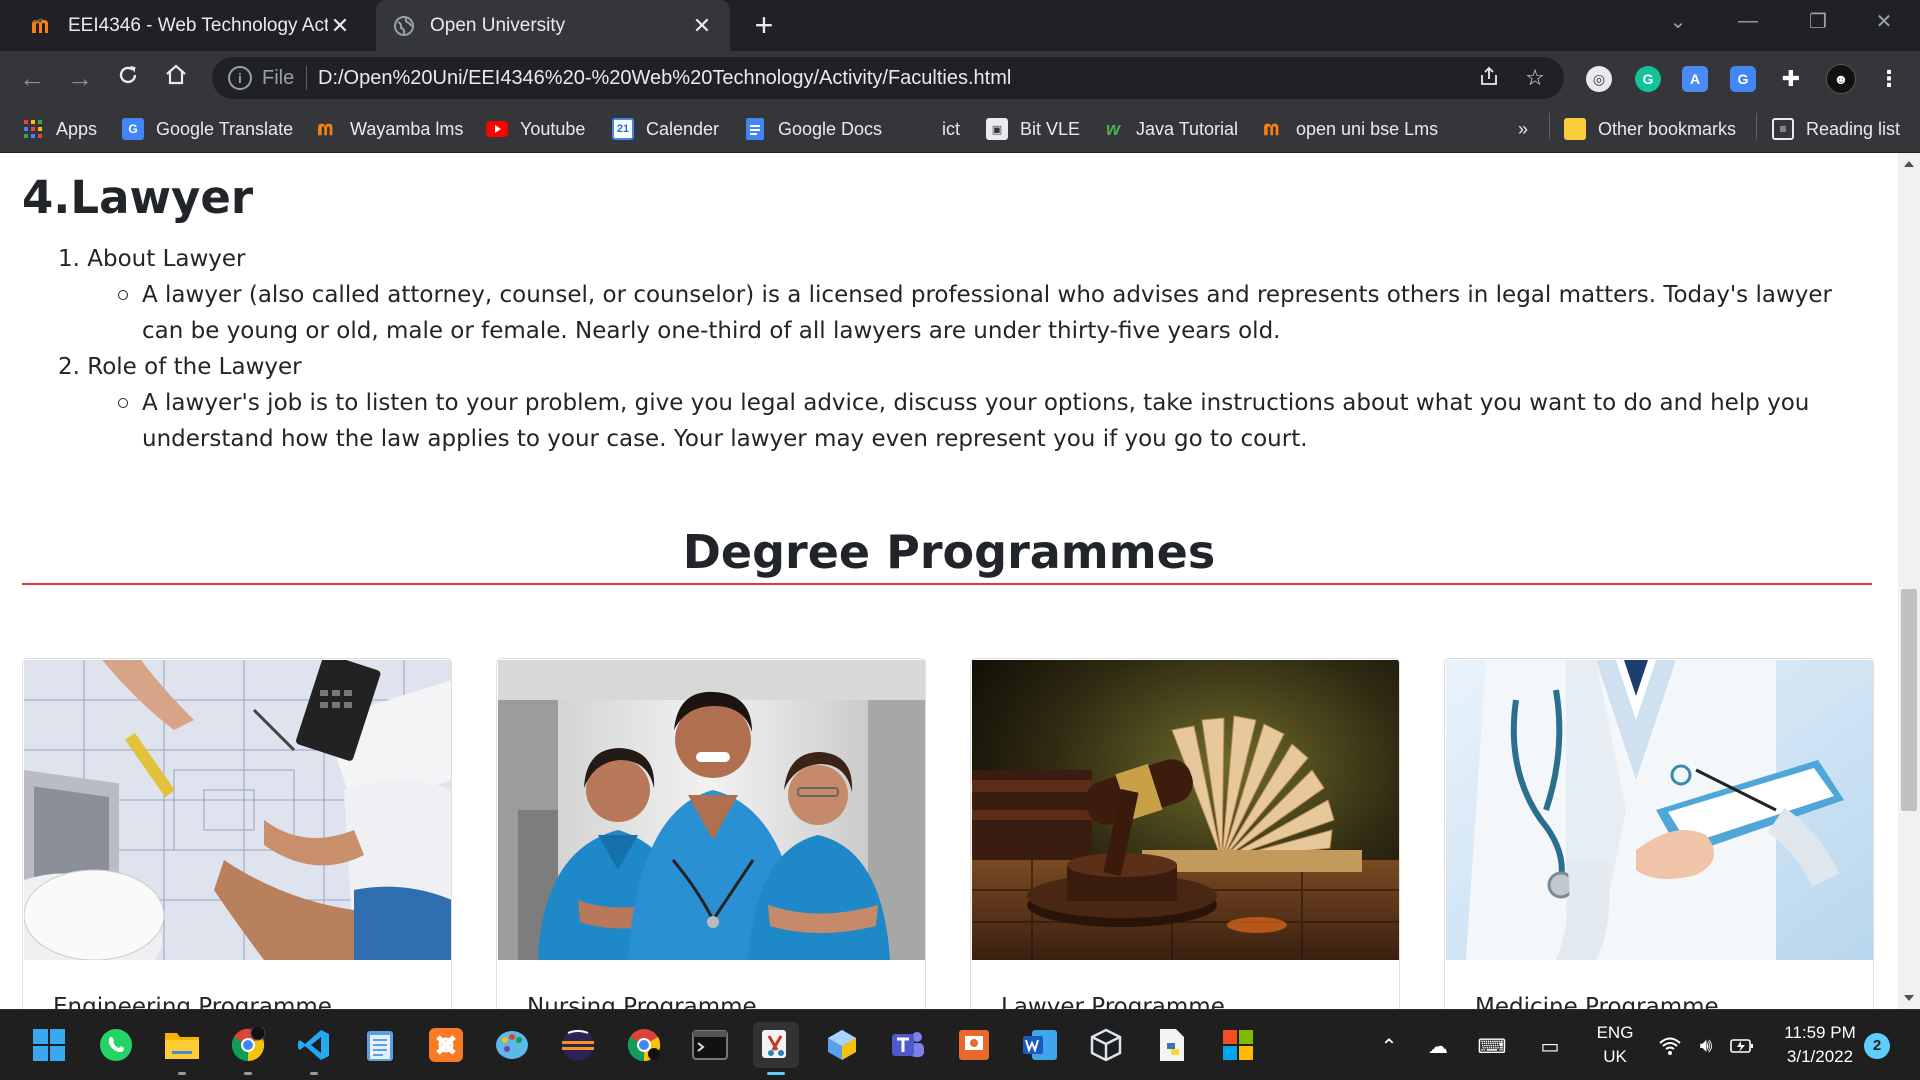 The height and width of the screenshot is (1080, 1920). Describe the element at coordinates (1170, 129) in the screenshot. I see `bookmark-java-tutorial: w Java Tutorial` at that location.